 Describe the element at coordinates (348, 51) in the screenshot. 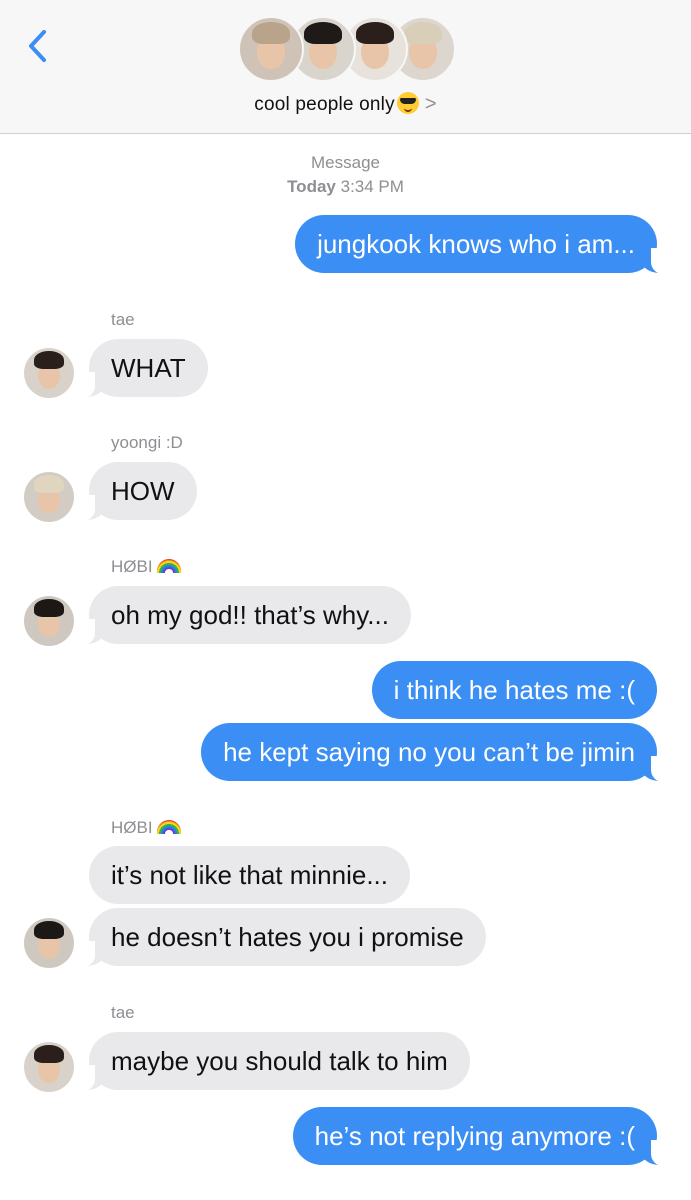

I see `group-avatars` at that location.